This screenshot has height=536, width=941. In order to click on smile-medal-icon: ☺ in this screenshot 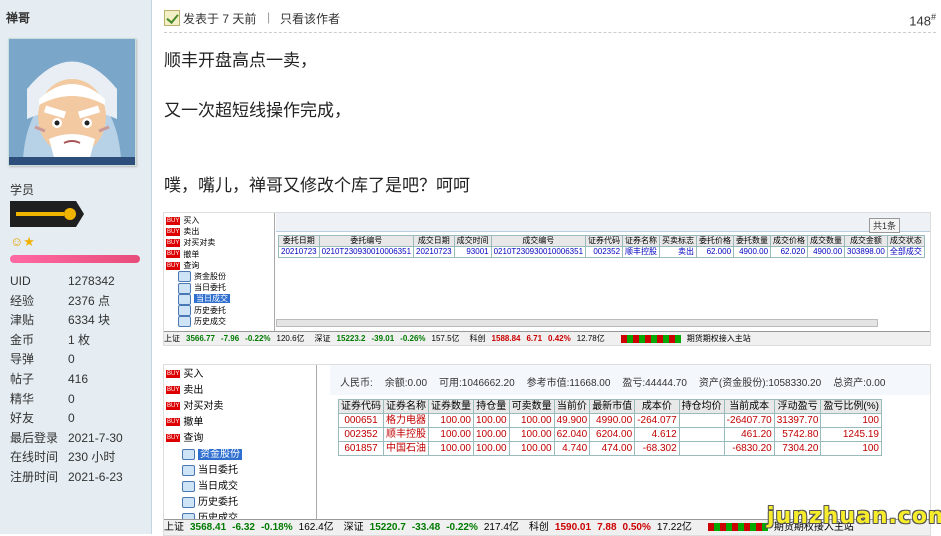, I will do `click(16, 241)`.